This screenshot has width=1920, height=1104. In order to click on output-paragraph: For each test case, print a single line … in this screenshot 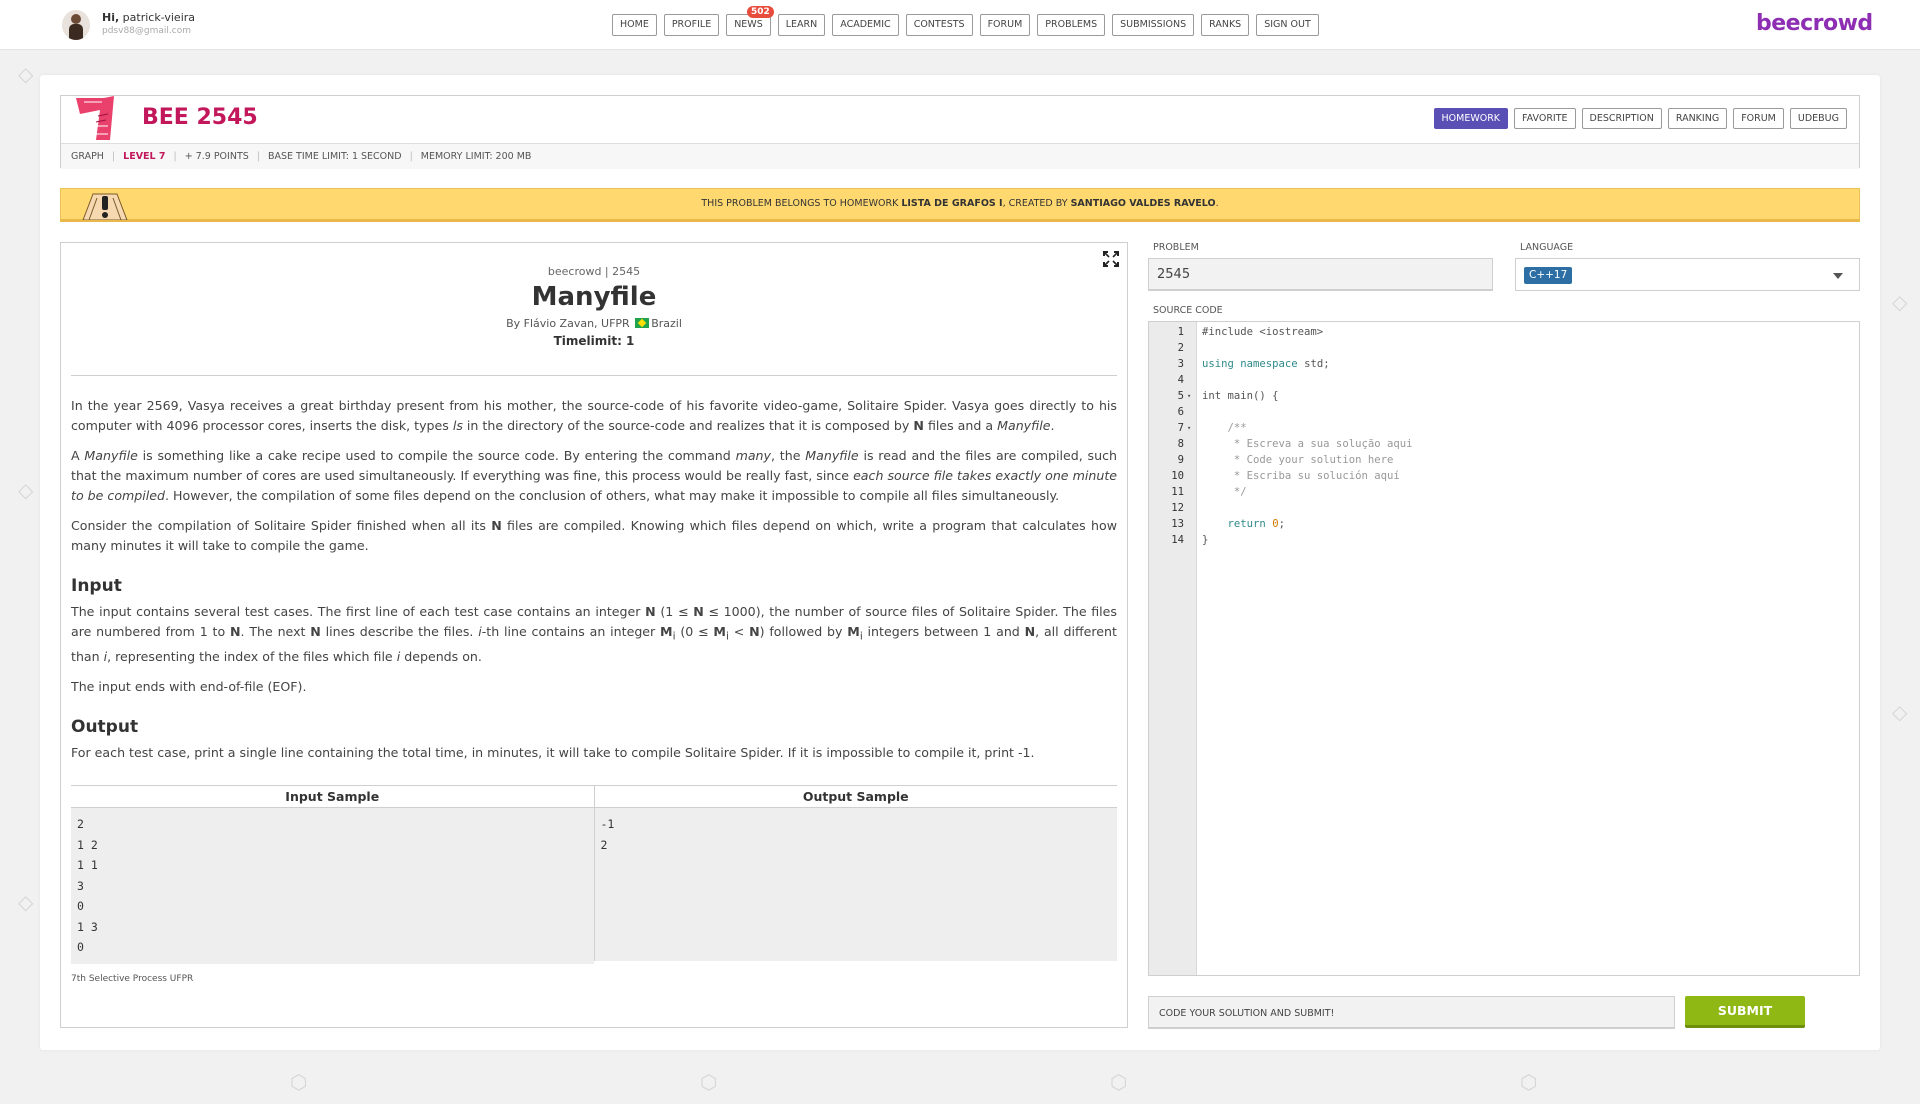, I will do `click(553, 752)`.